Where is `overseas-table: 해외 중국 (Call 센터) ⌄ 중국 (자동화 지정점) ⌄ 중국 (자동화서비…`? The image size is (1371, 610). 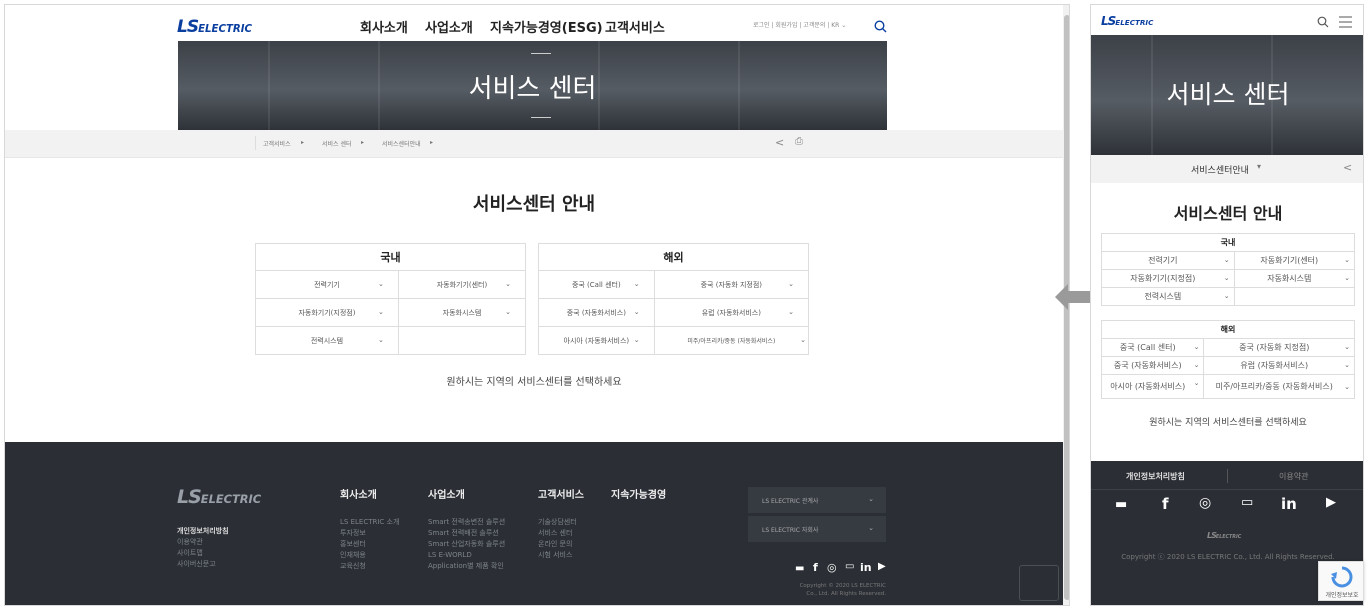
overseas-table: 해외 중국 (Call 센터) ⌄ 중국 (자동화 지정점) ⌄ 중국 (자동화서비… is located at coordinates (674, 299).